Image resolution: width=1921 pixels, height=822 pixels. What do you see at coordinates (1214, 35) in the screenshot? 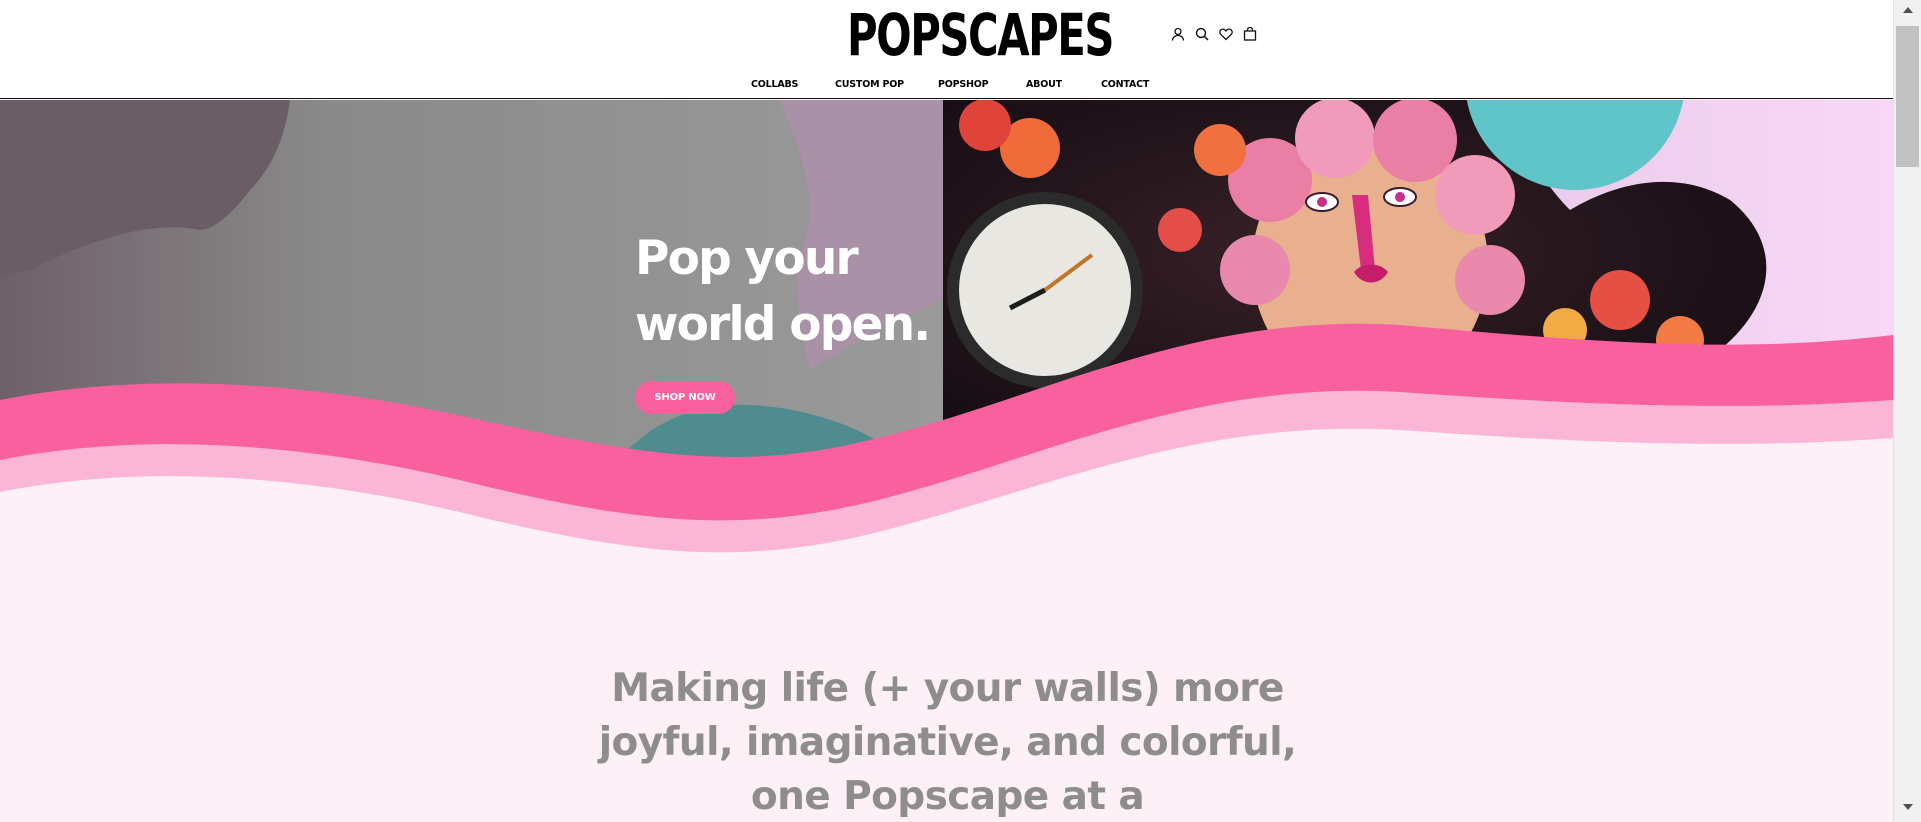
I see `header-icon-group` at bounding box center [1214, 35].